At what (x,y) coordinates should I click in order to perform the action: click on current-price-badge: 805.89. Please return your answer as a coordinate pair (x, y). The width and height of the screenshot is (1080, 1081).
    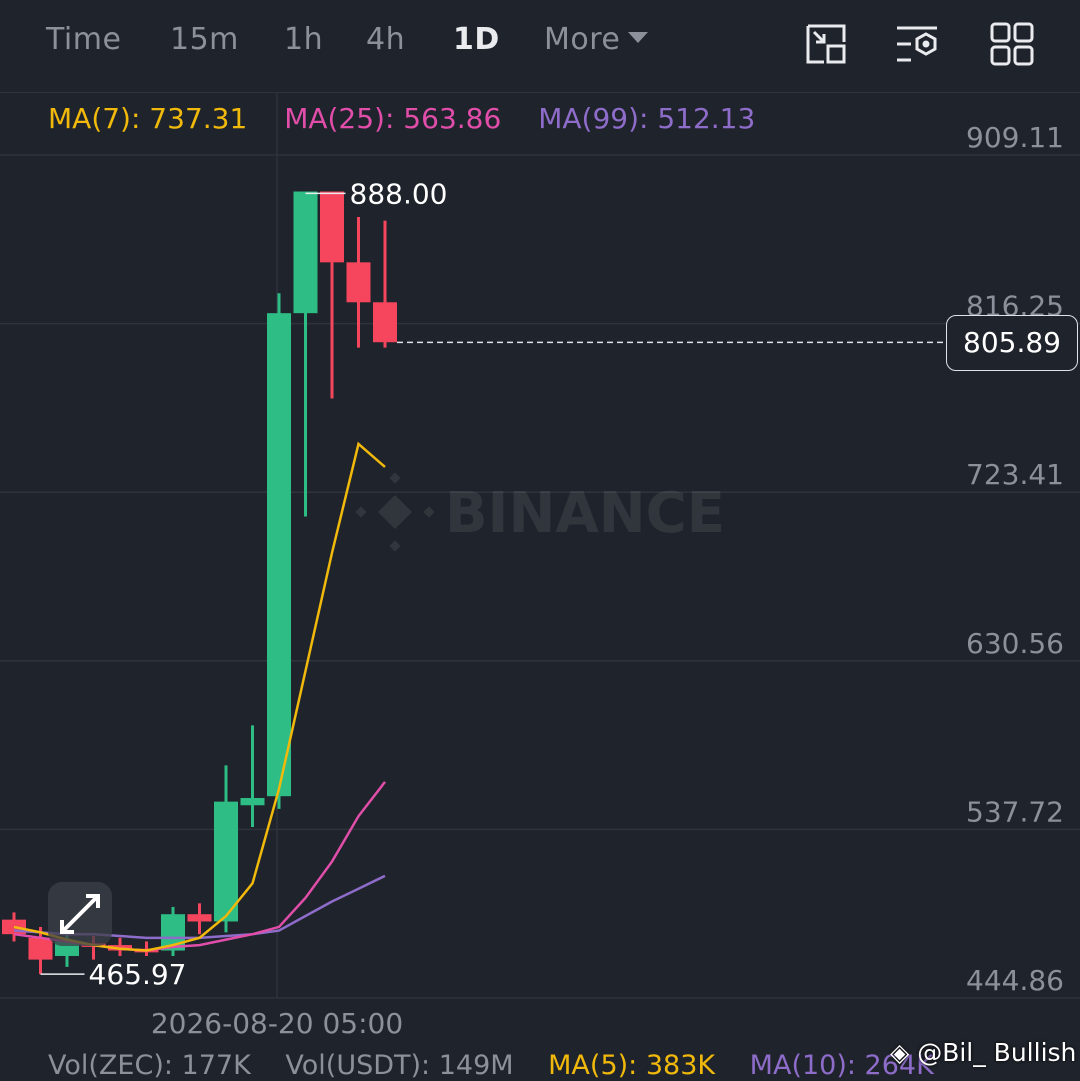
    Looking at the image, I should click on (1012, 343).